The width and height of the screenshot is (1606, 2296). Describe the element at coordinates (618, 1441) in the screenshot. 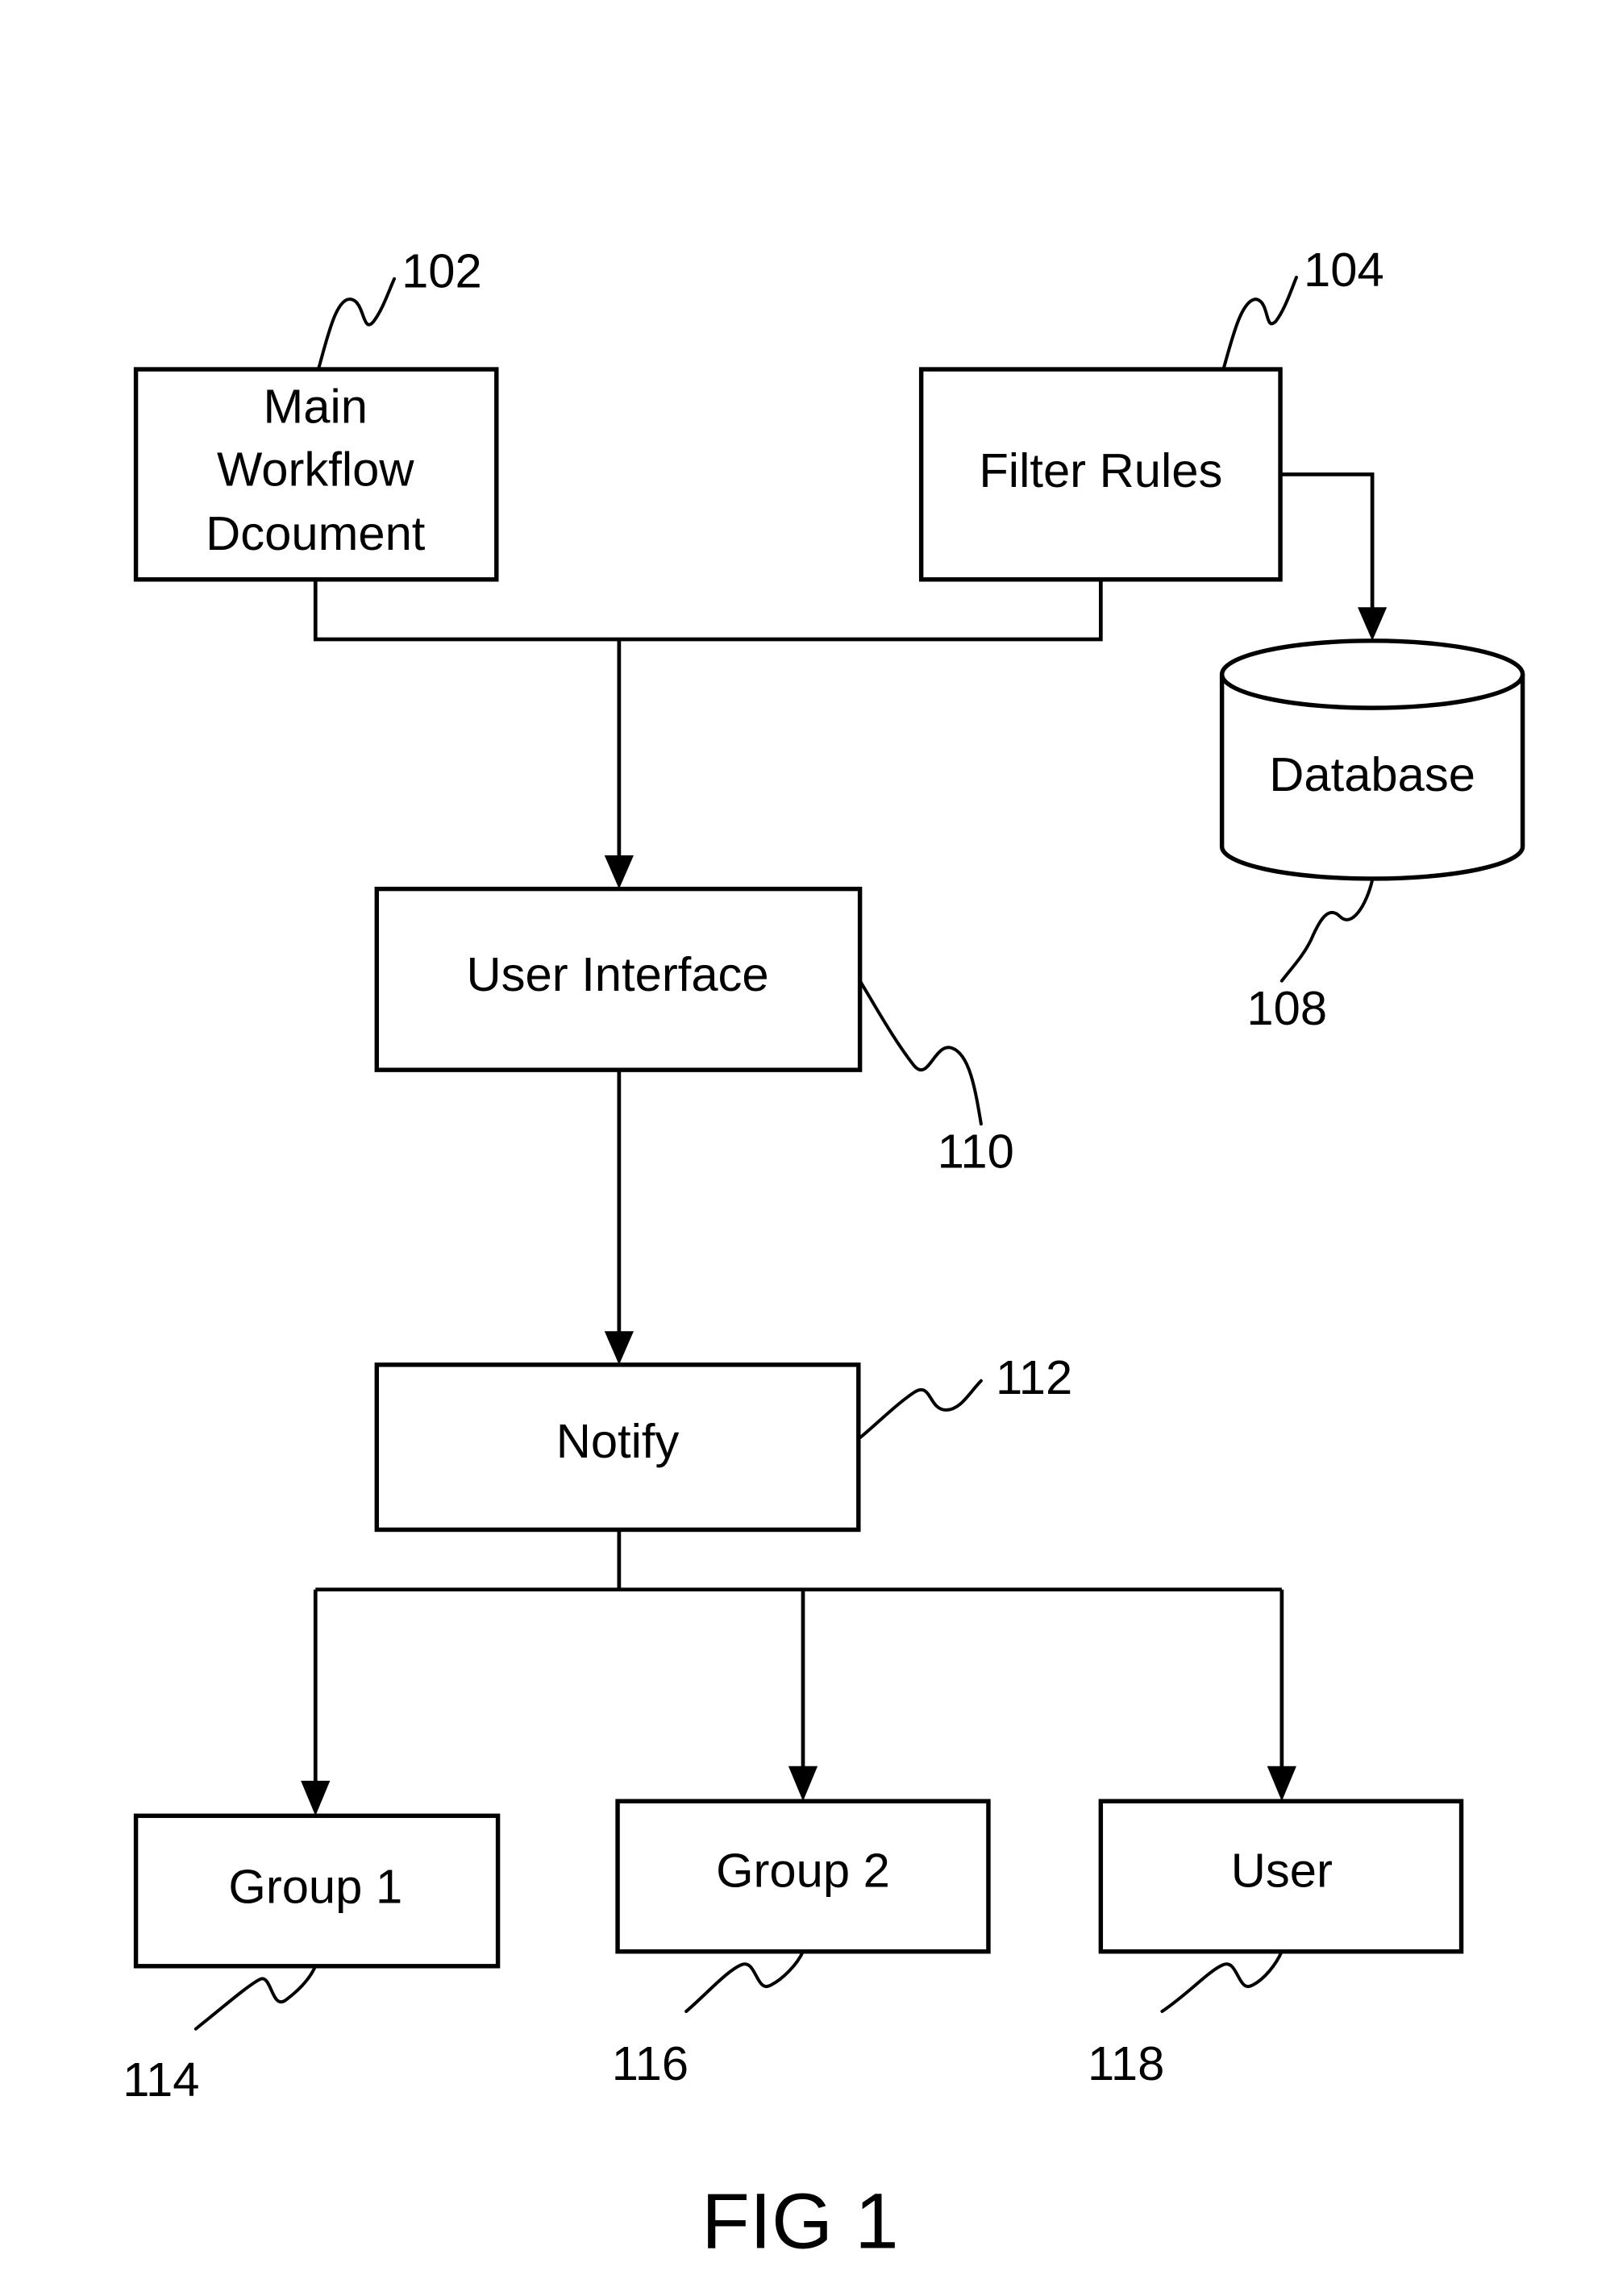

I see `notify-label: Notify` at that location.